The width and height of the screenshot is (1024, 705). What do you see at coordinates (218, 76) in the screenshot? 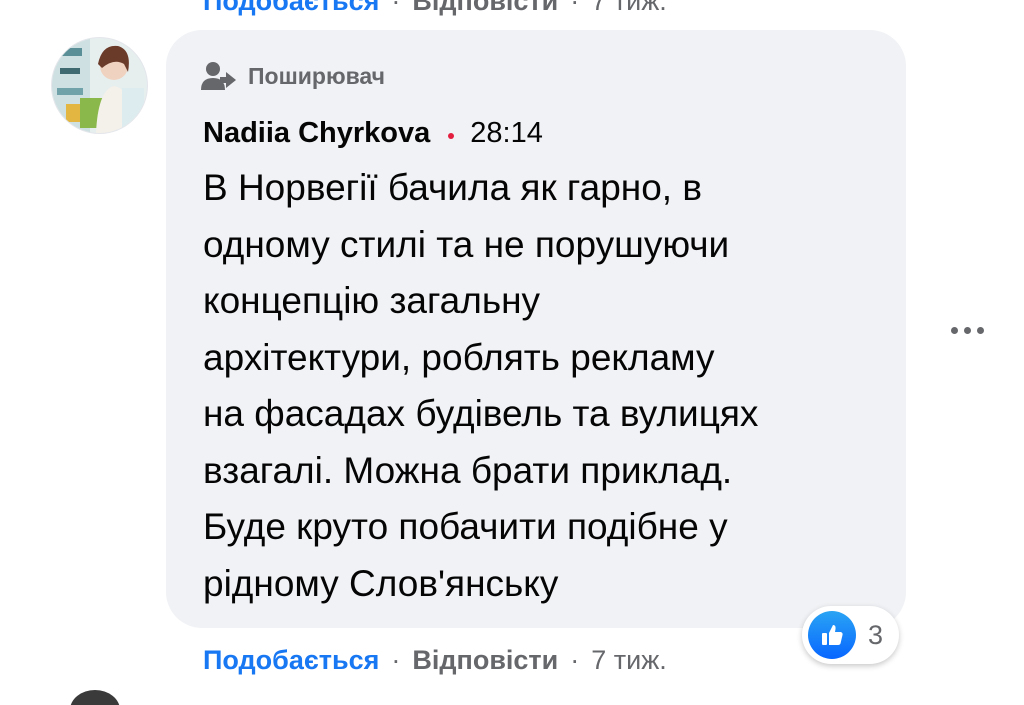
I see `person-share-icon` at bounding box center [218, 76].